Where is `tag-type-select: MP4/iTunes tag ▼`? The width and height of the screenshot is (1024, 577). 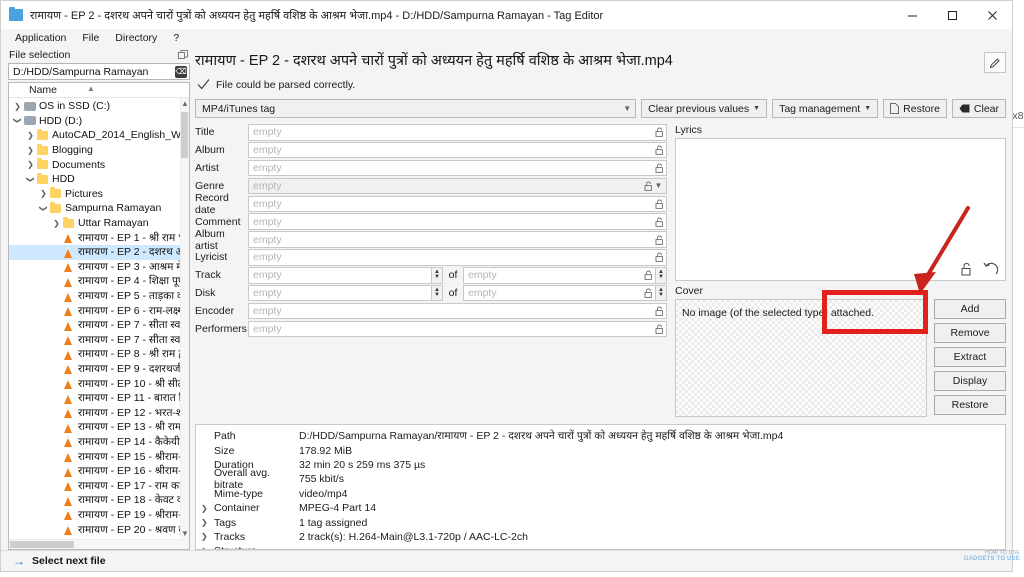
tag-type-select: MP4/iTunes tag ▼ is located at coordinates (416, 108).